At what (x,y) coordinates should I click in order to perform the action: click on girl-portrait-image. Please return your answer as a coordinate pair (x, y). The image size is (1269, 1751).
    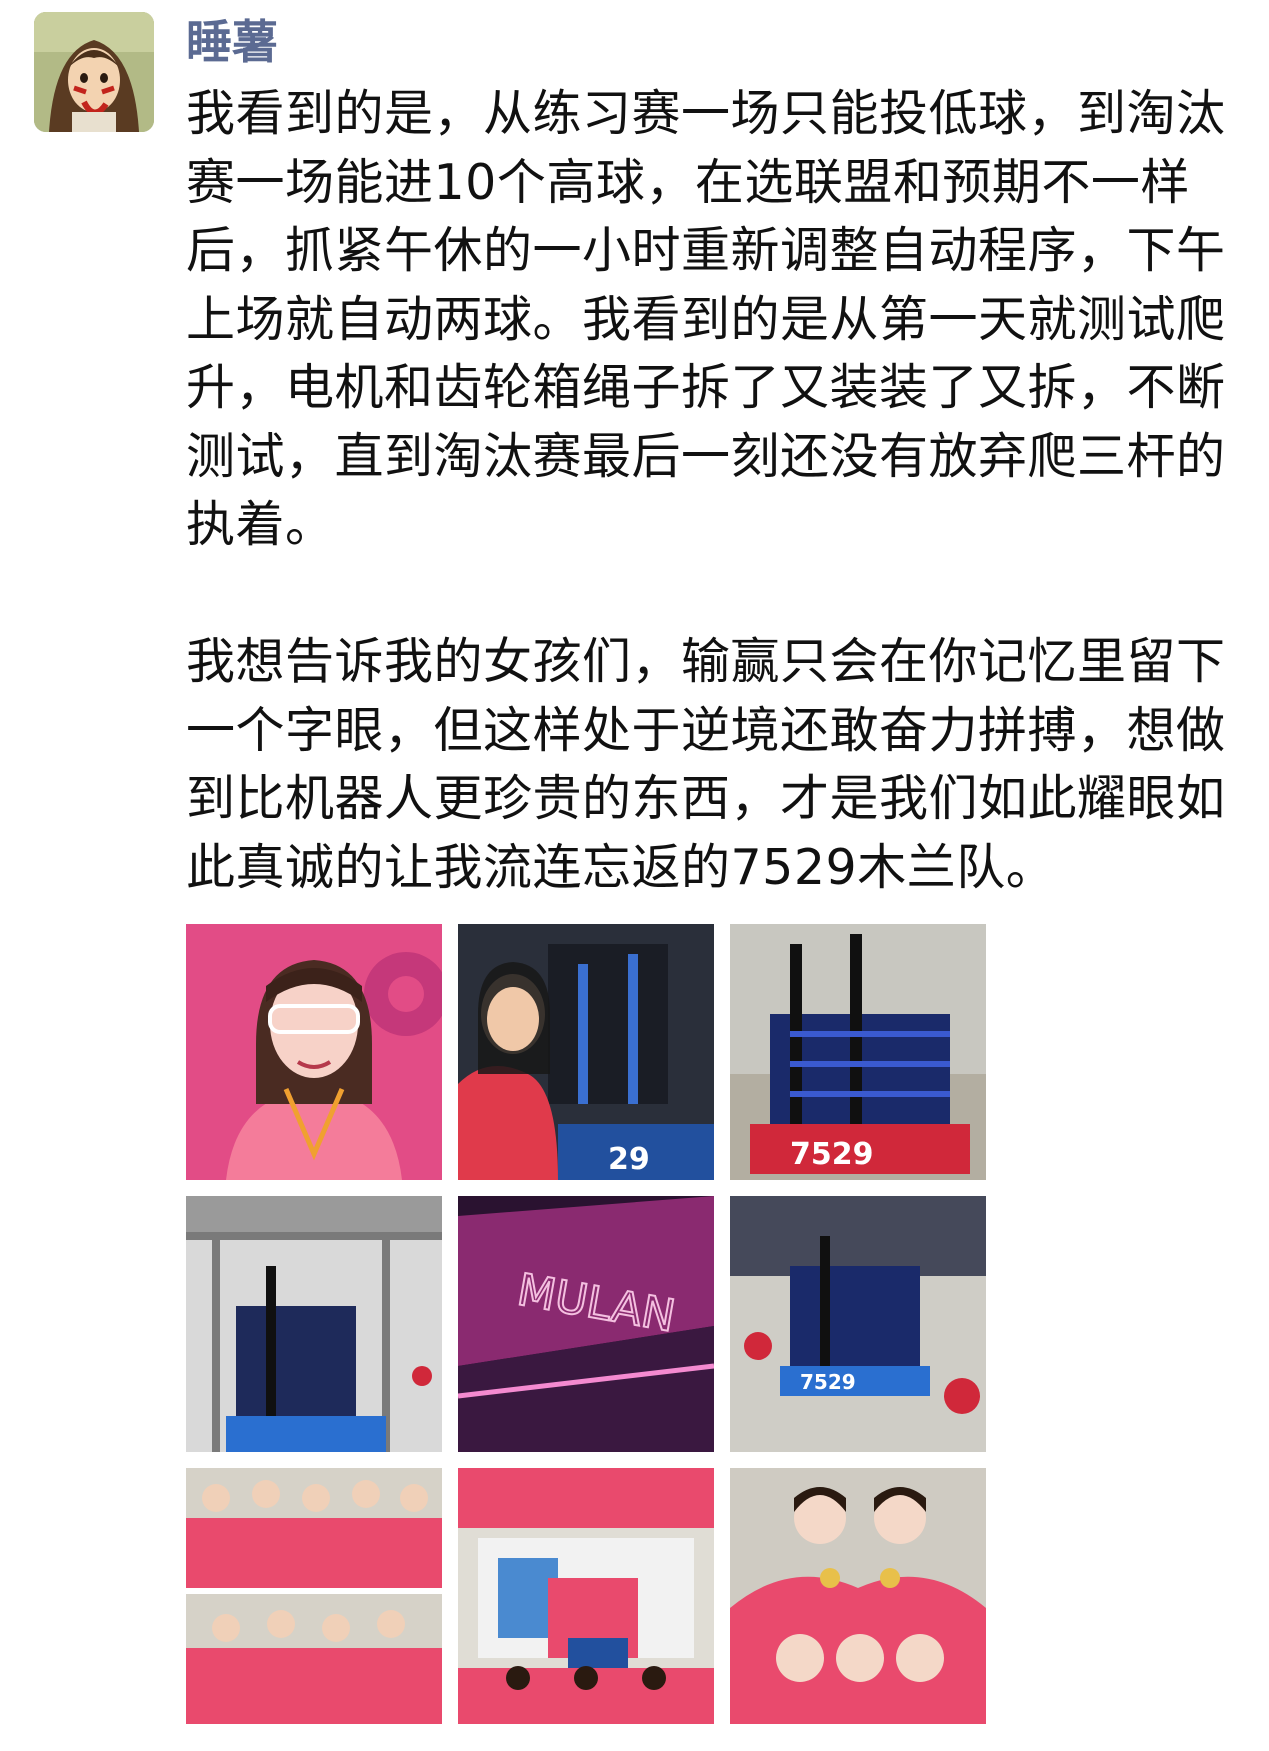
    Looking at the image, I should click on (314, 1052).